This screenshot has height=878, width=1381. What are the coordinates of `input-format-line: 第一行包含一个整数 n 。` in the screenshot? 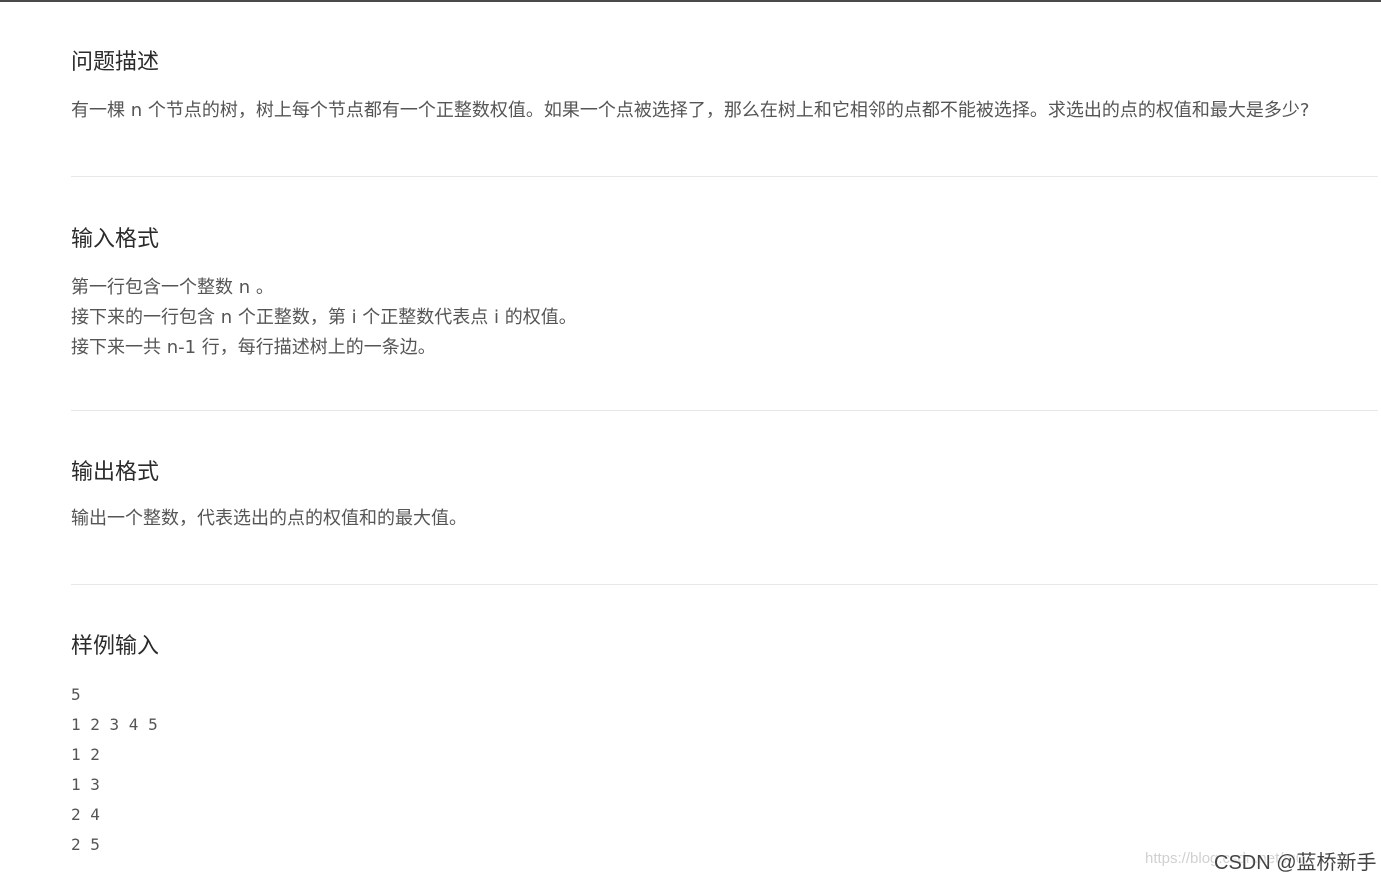 It's located at (172, 287).